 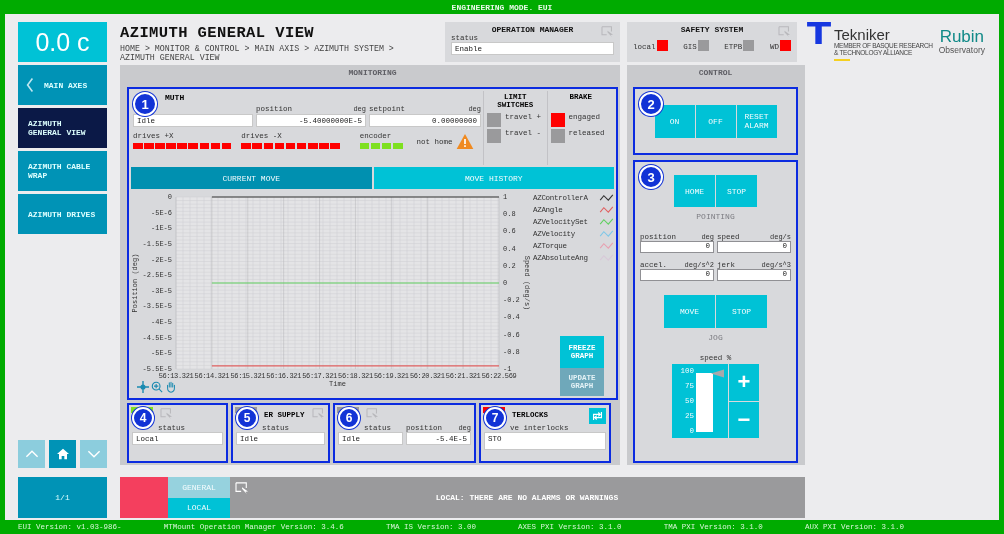 I want to click on zoom-icon, so click(x=157, y=387).